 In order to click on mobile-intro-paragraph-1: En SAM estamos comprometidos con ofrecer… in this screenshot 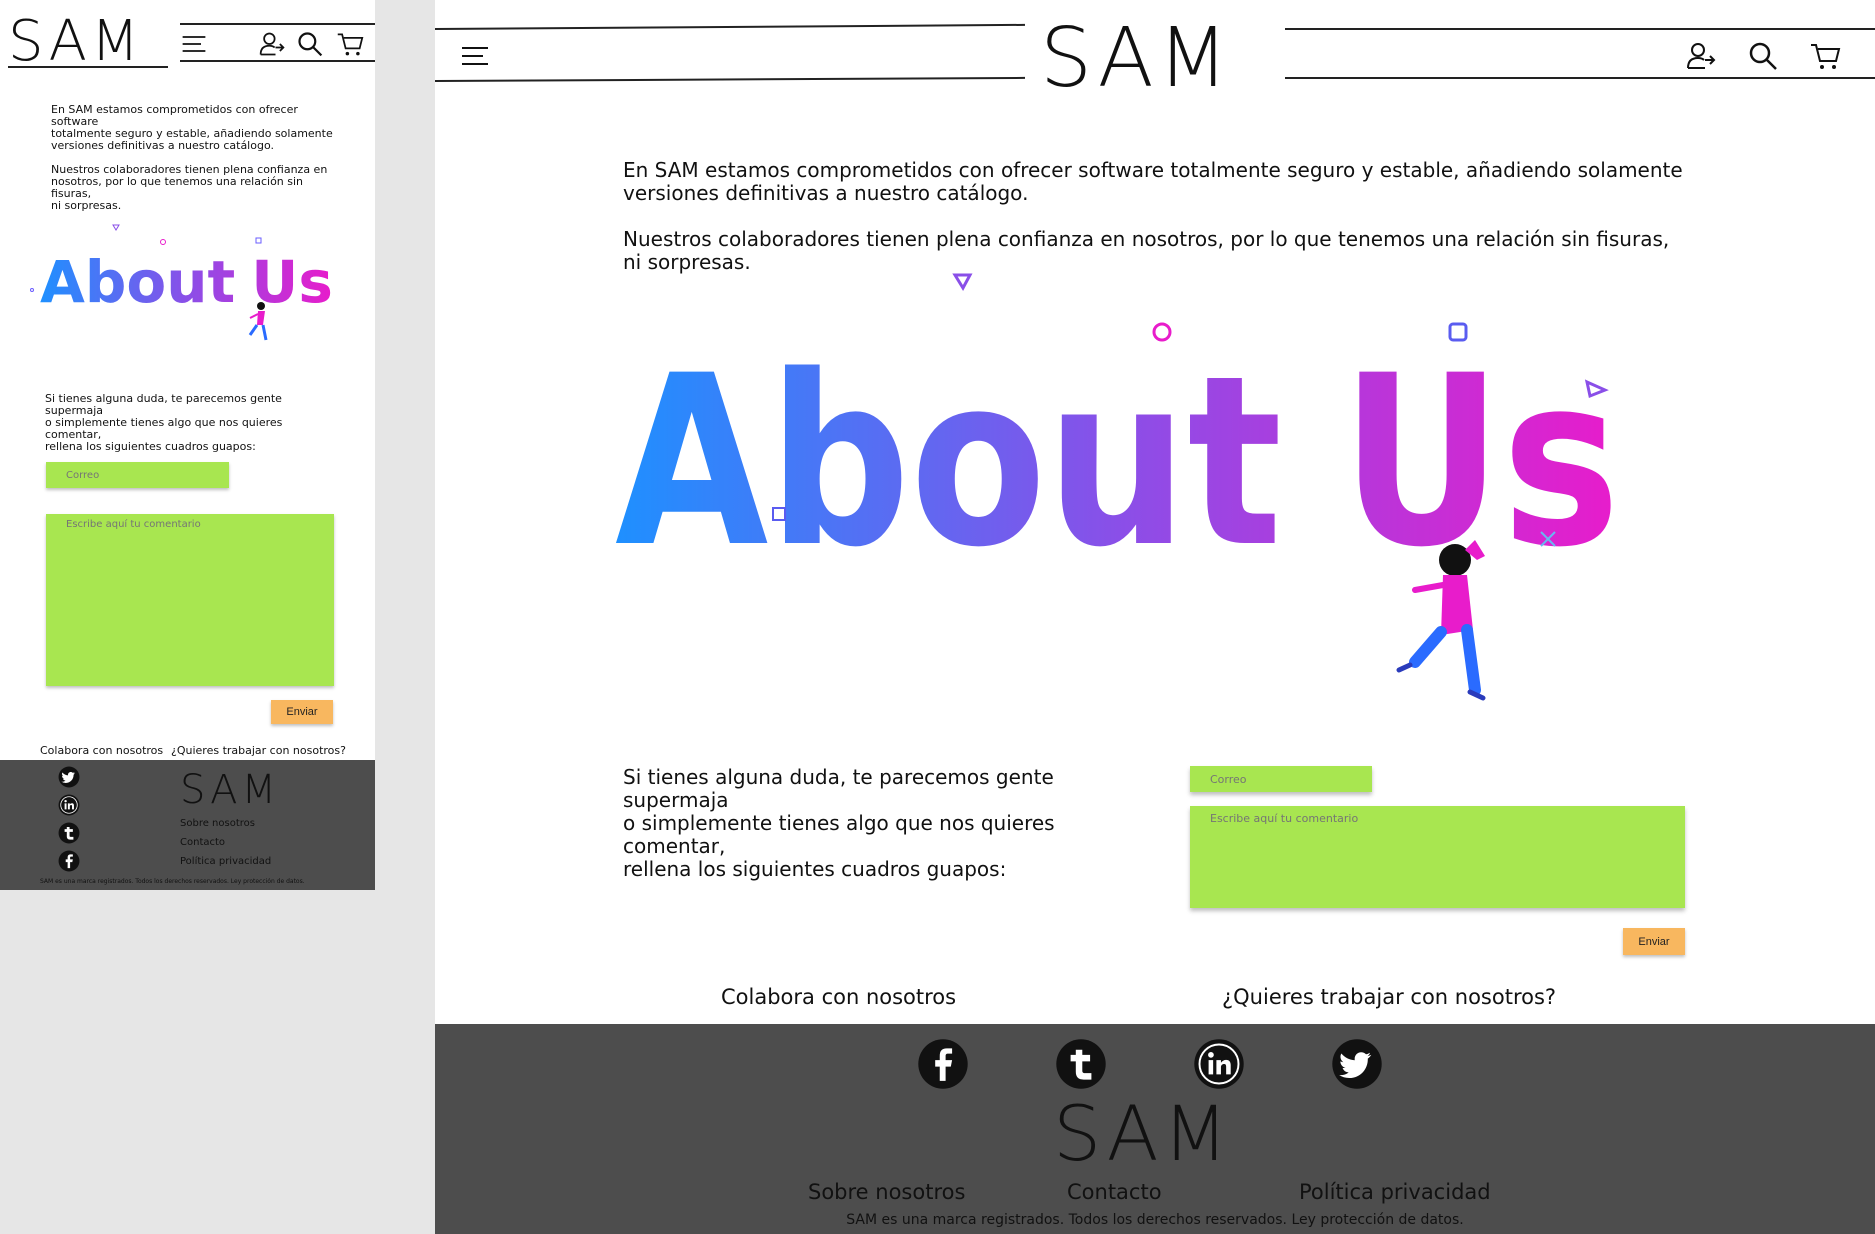, I will do `click(192, 127)`.